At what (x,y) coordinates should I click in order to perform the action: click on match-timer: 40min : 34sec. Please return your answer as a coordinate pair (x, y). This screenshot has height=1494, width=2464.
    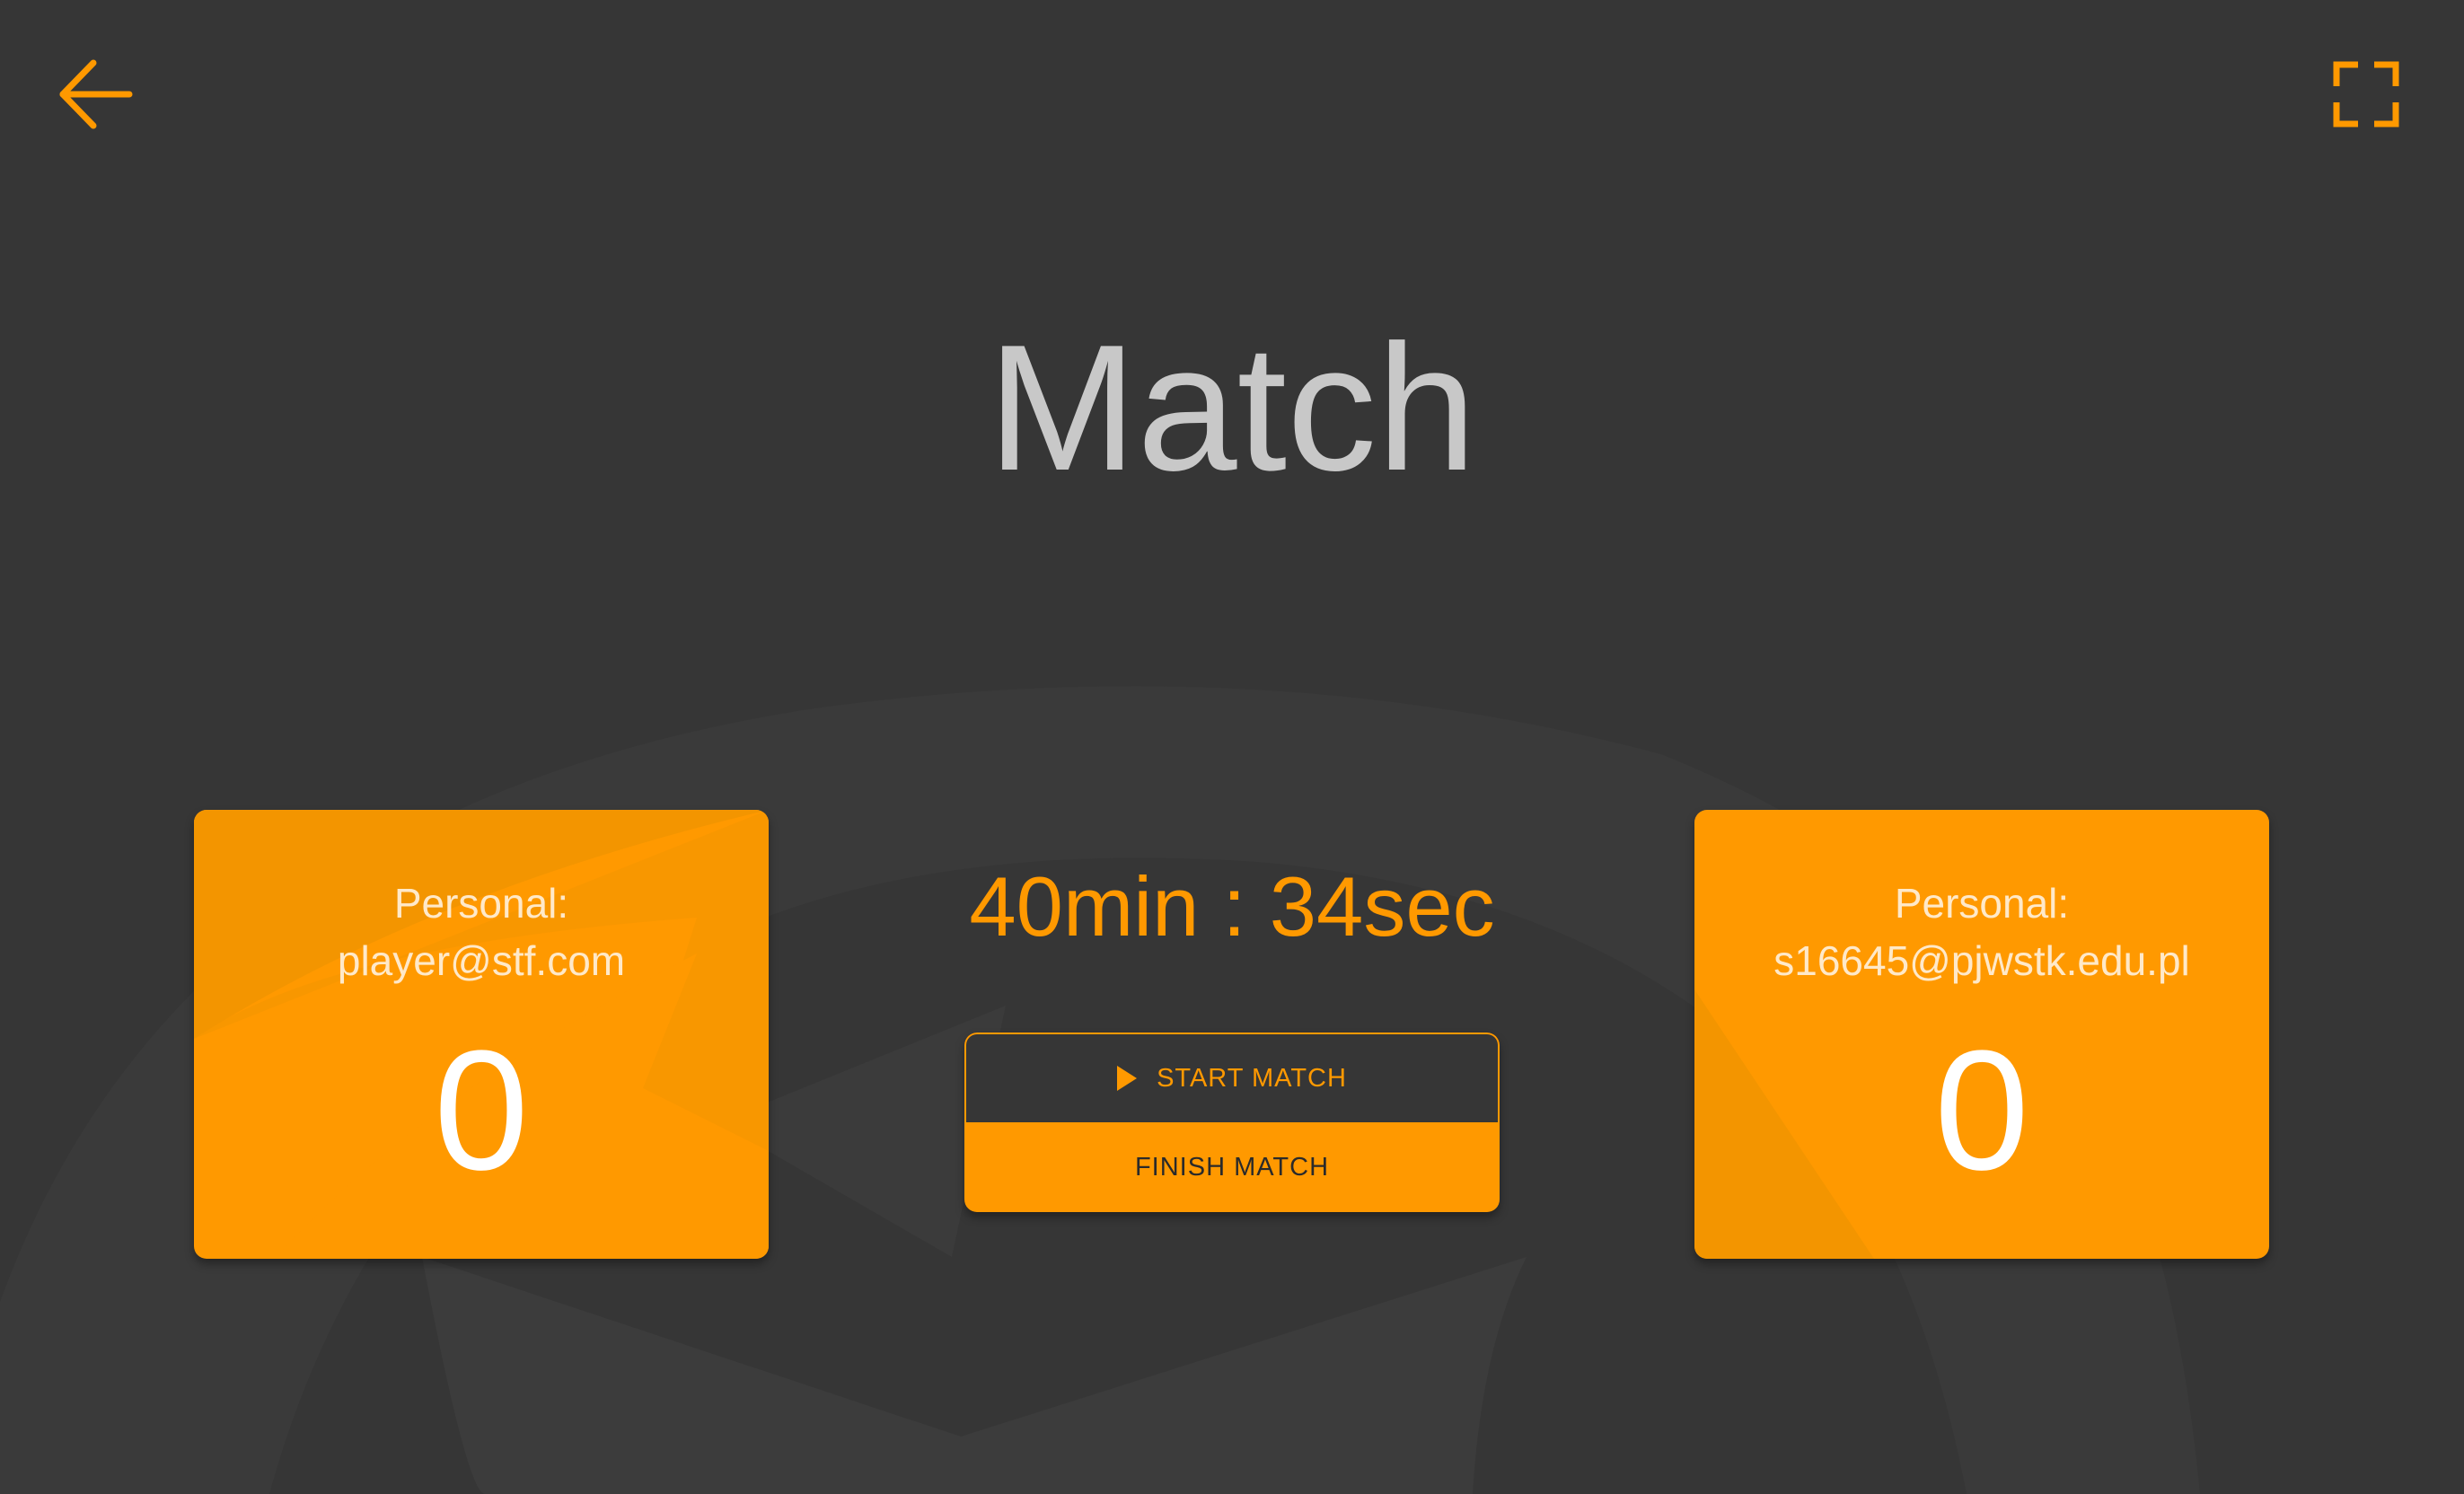
    Looking at the image, I should click on (1232, 907).